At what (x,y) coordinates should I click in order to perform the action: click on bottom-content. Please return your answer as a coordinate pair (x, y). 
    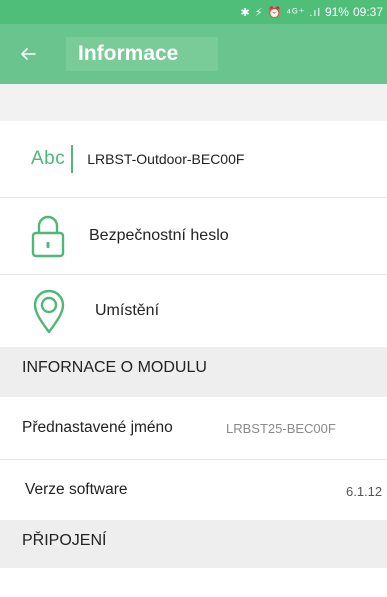
    Looking at the image, I should click on (193, 582).